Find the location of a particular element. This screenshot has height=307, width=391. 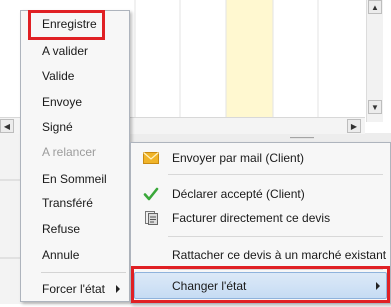

force-state-item: Forcer l'état is located at coordinates (75, 289).